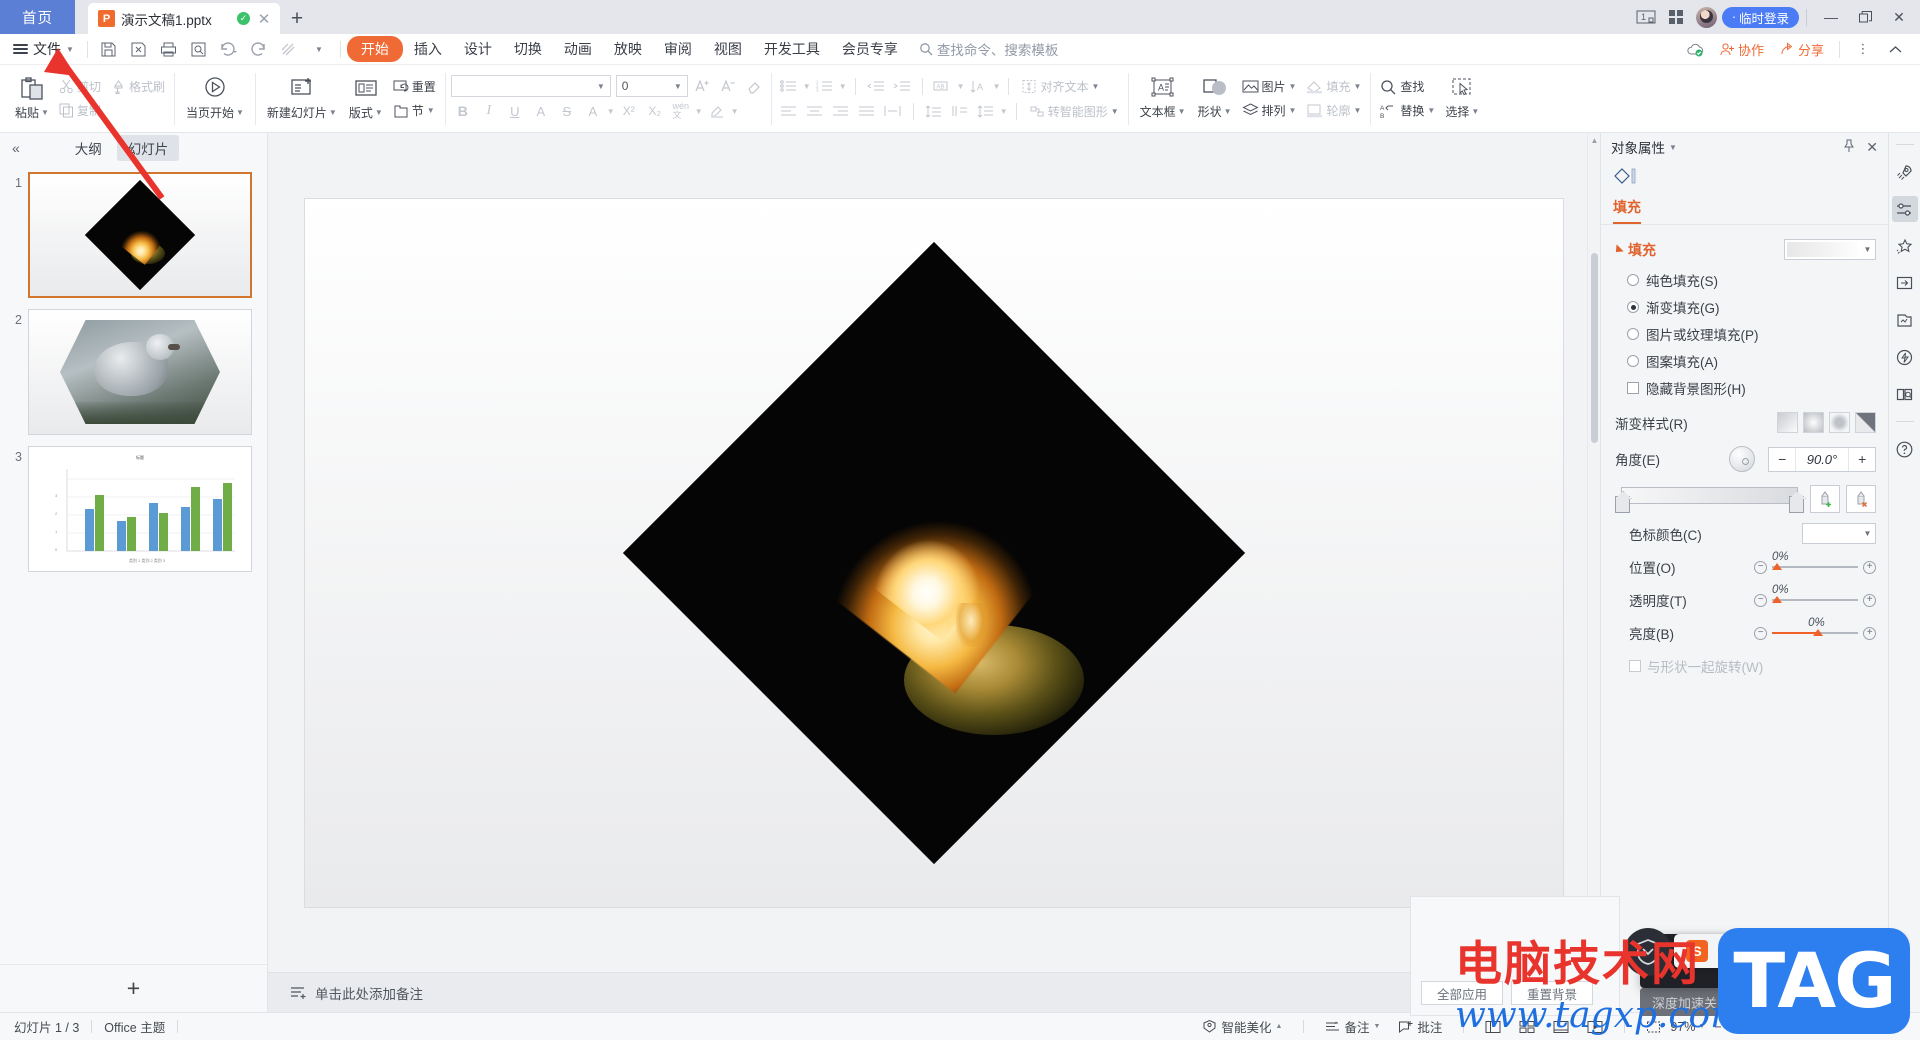  Describe the element at coordinates (702, 86) in the screenshot. I see `grow-font-icon` at that location.